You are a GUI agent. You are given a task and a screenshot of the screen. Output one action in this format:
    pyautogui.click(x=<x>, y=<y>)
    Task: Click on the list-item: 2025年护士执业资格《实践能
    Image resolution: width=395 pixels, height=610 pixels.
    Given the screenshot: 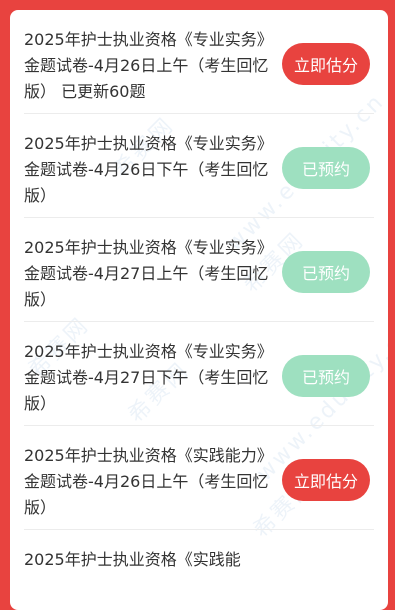 What is the action you would take?
    pyautogui.click(x=199, y=570)
    